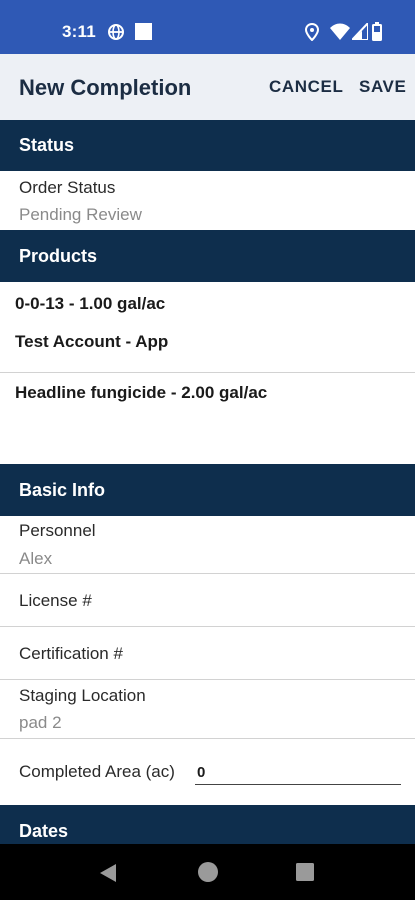  Describe the element at coordinates (207, 709) in the screenshot. I see `staging-location-field: Staging Location pad 2` at that location.